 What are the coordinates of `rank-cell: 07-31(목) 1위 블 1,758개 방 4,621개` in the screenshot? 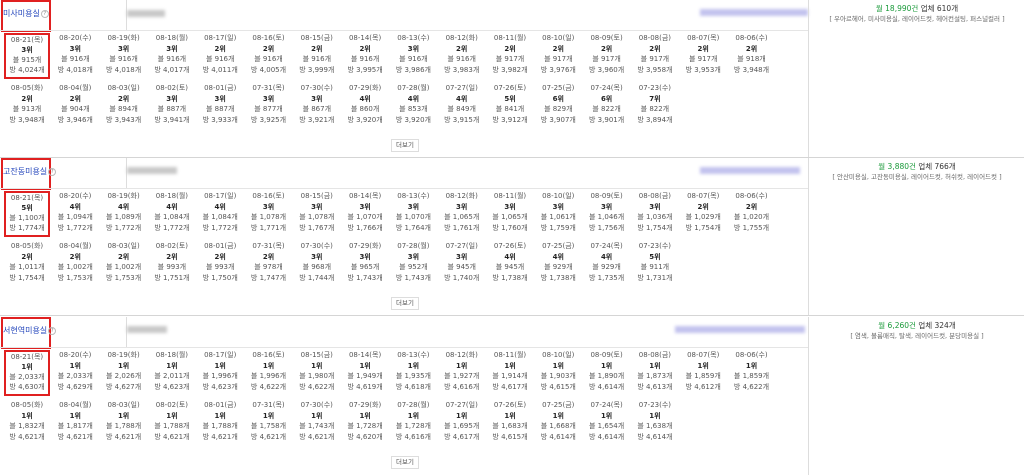 It's located at (269, 423).